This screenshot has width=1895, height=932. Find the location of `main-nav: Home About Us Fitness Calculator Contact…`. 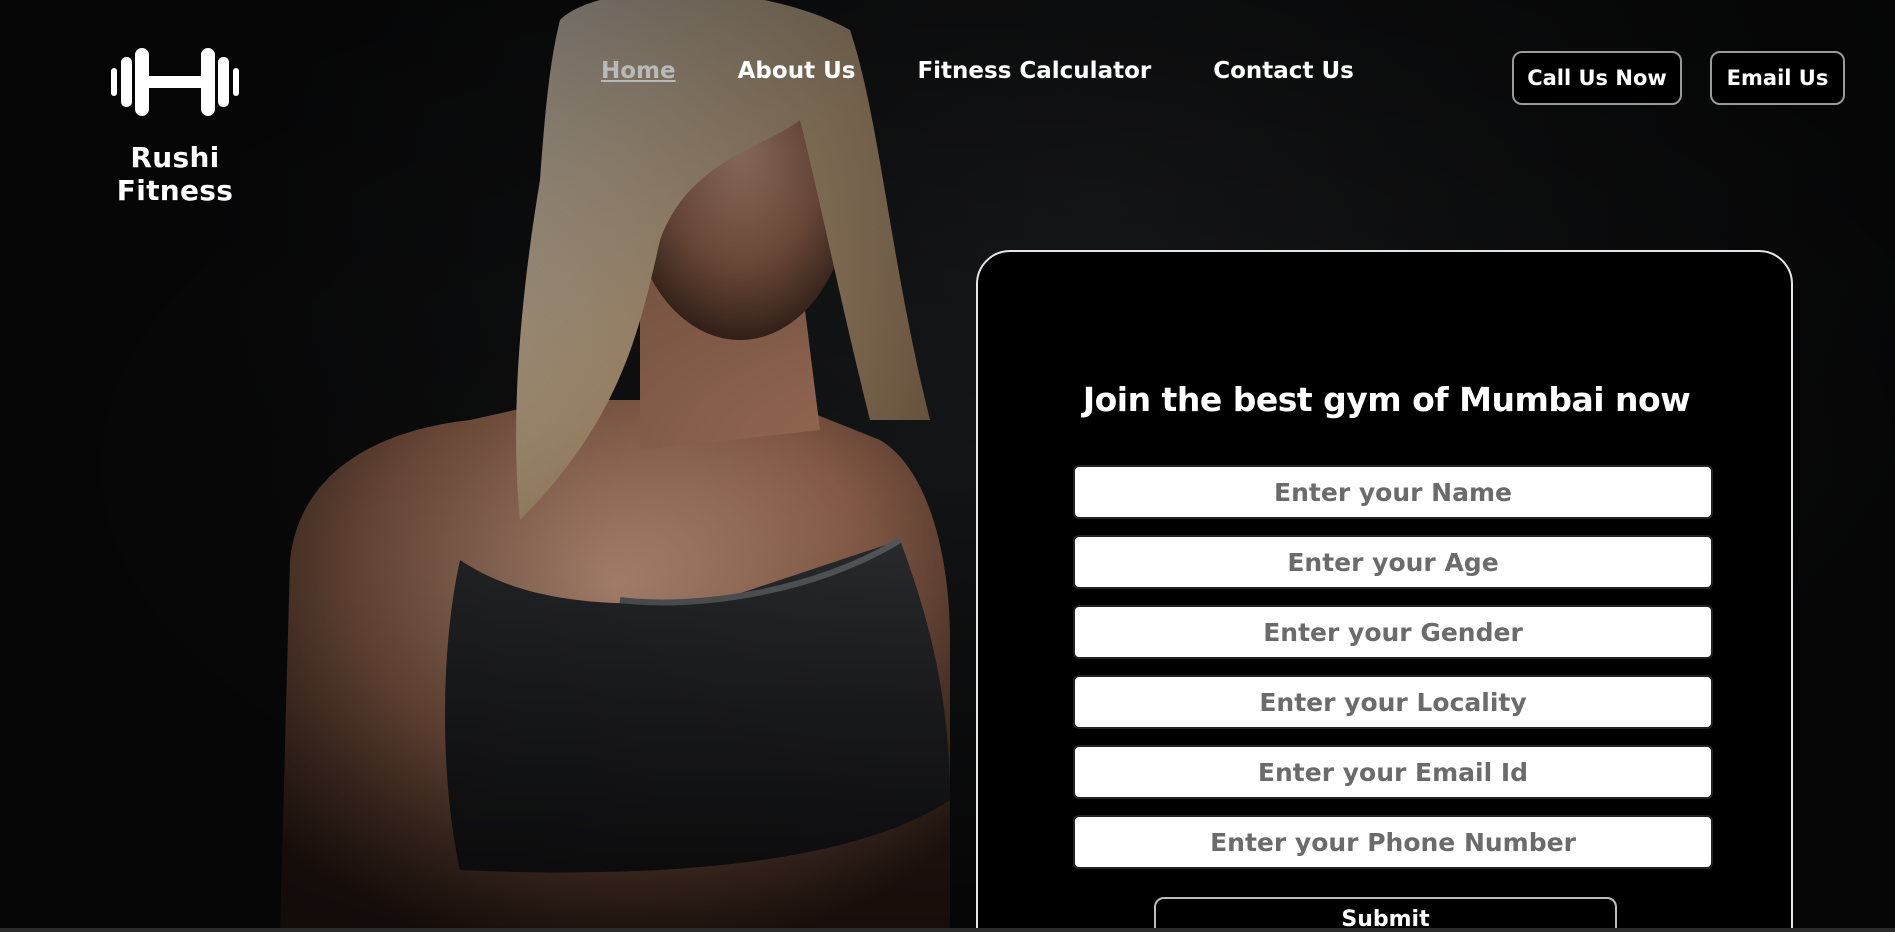

main-nav: Home About Us Fitness Calculator Contact… is located at coordinates (977, 71).